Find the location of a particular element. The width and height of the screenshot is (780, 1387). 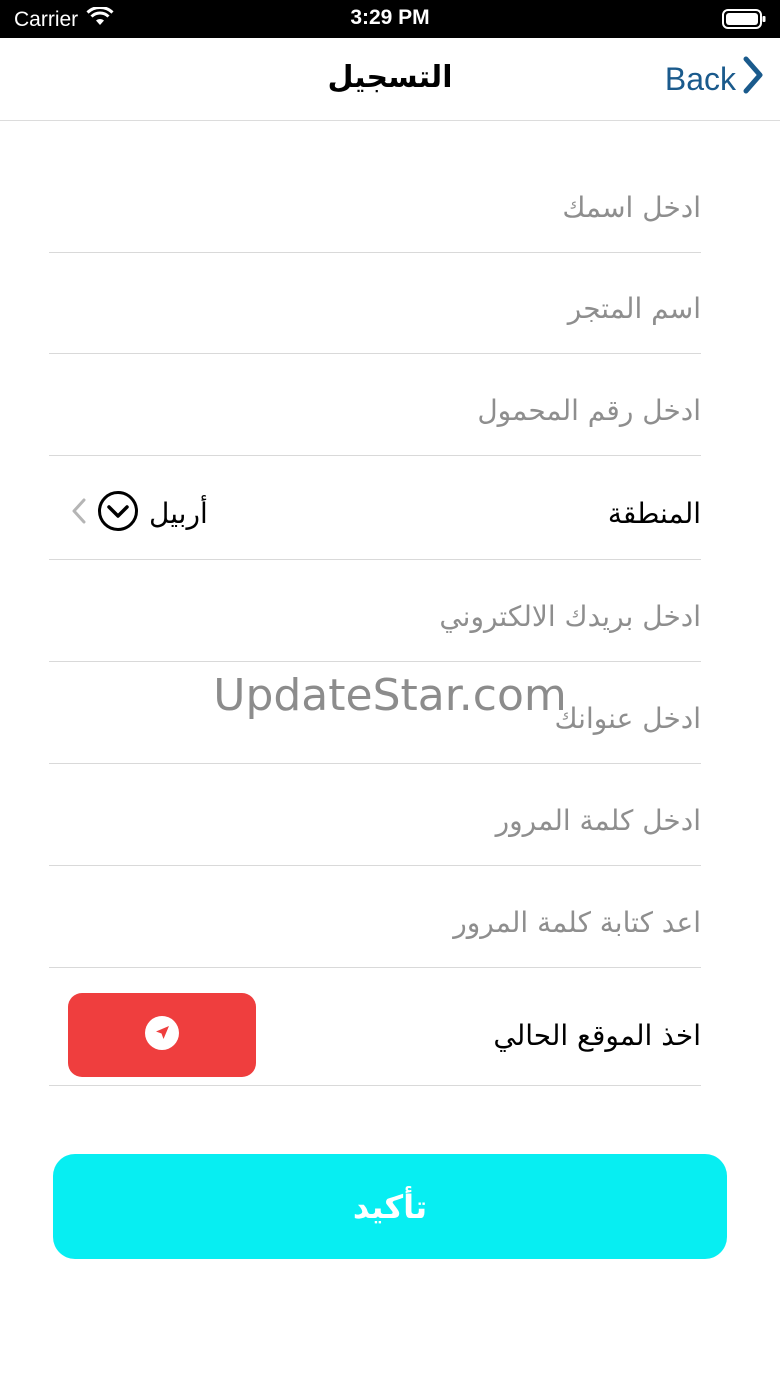

address-row is located at coordinates (375, 718).